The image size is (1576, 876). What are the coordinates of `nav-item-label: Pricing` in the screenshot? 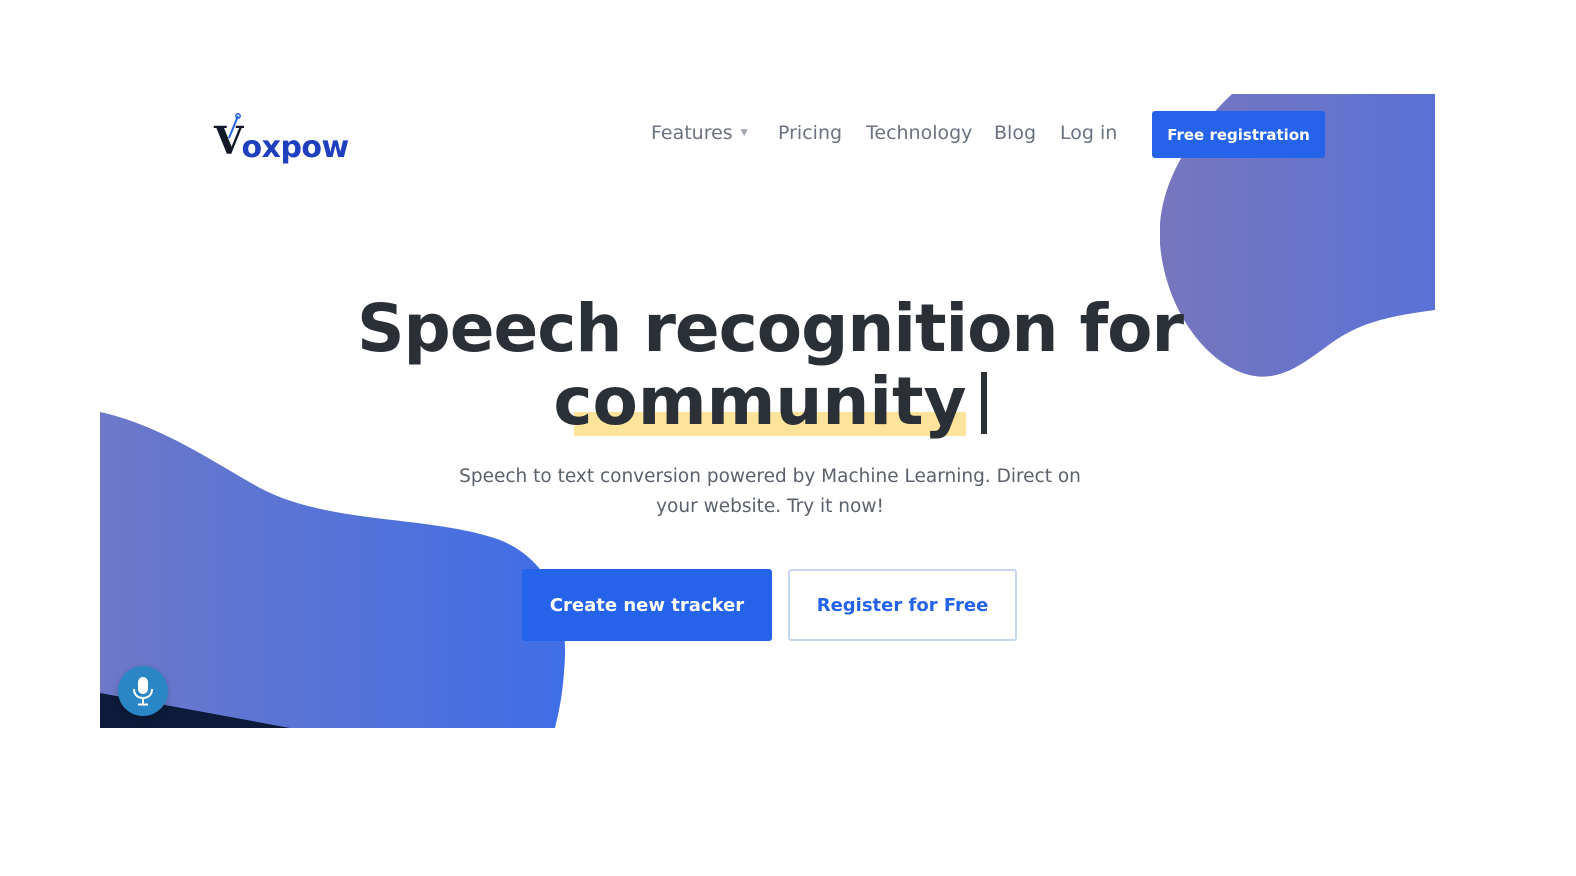 It's located at (810, 133).